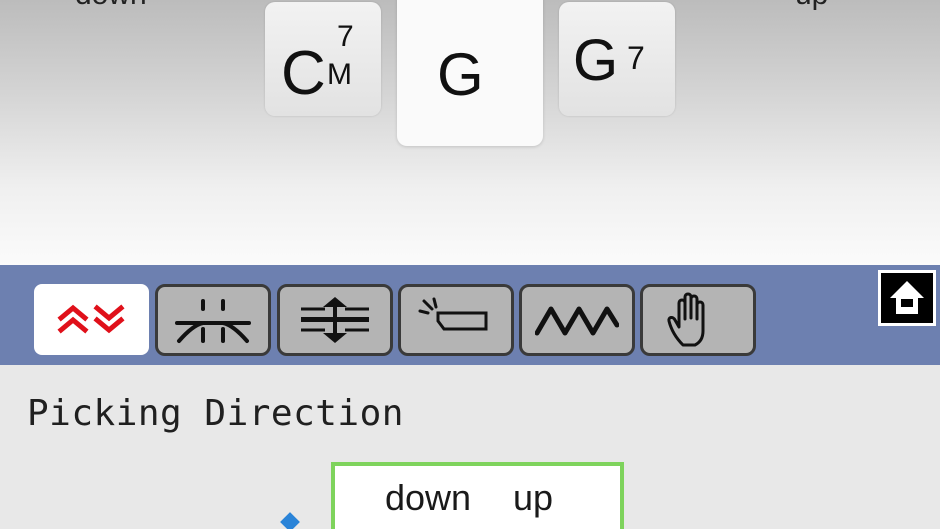 The width and height of the screenshot is (940, 529). I want to click on tool-picking-direction-button, so click(91, 319).